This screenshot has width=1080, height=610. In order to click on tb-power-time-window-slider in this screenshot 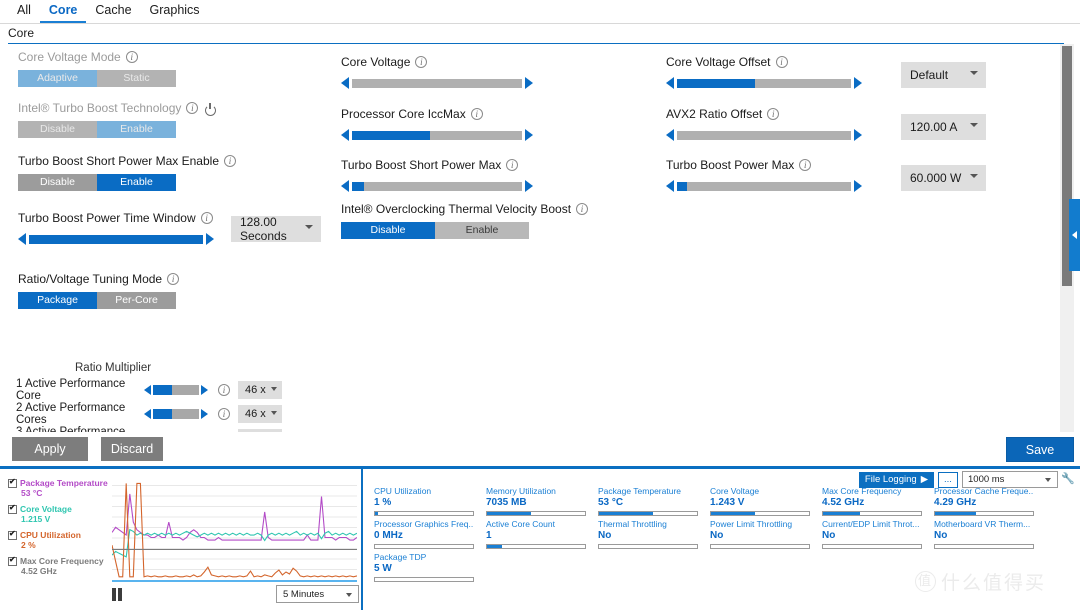, I will do `click(116, 239)`.